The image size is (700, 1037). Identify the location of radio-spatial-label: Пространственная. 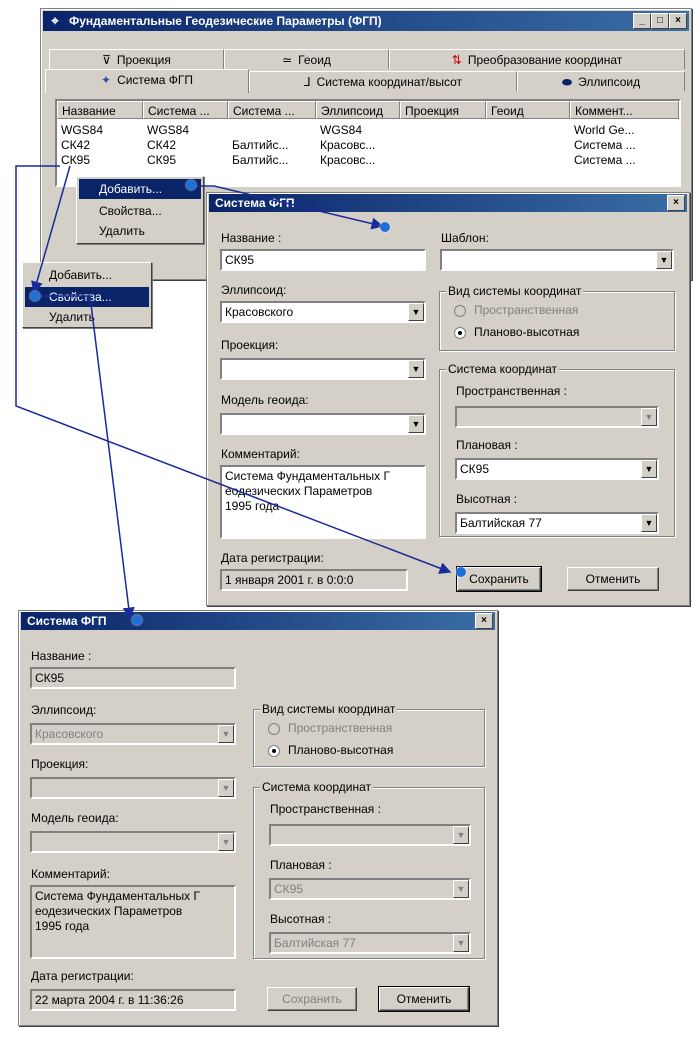
(340, 728).